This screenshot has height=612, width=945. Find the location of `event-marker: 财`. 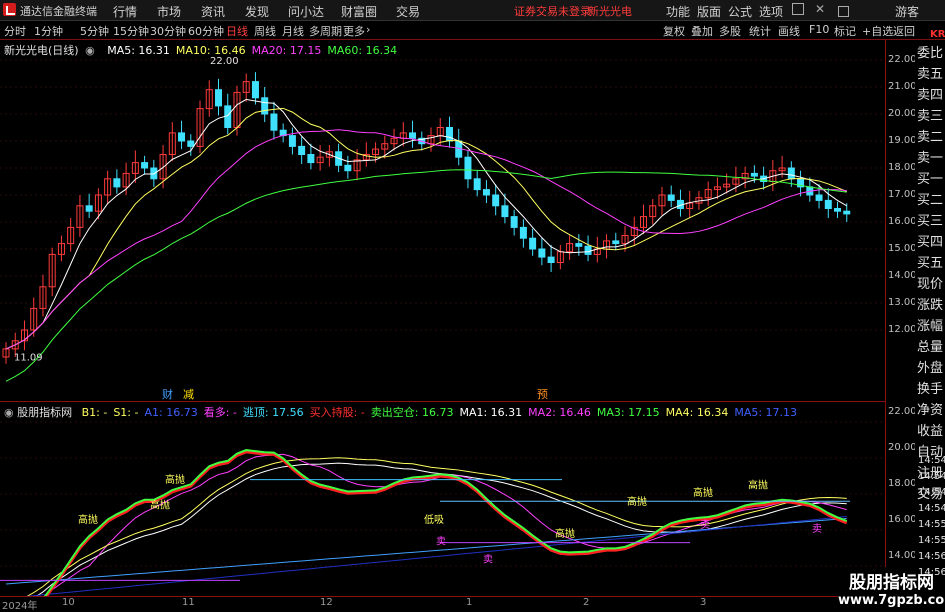

event-marker: 财 is located at coordinates (167, 394).